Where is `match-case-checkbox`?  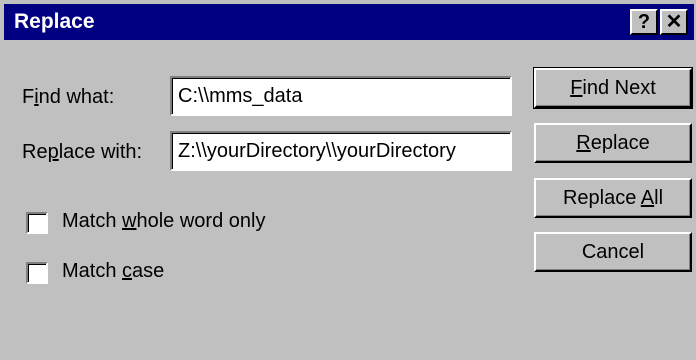 match-case-checkbox is located at coordinates (37, 273).